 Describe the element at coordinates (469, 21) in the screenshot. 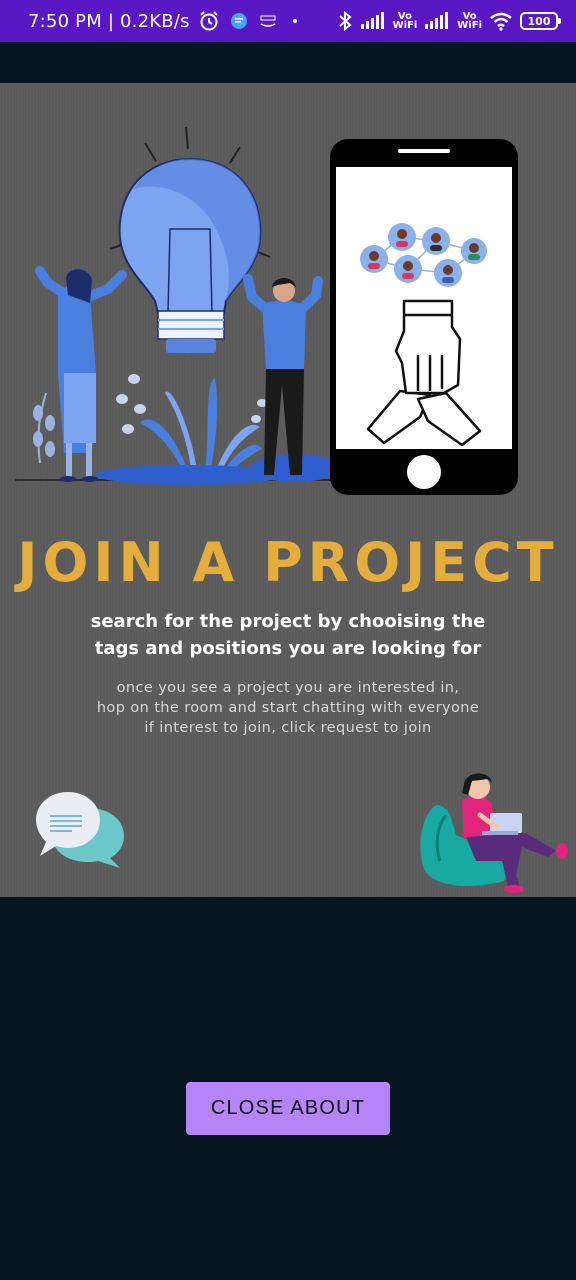

I see `vowifi-label-2: Vo WiFi` at that location.